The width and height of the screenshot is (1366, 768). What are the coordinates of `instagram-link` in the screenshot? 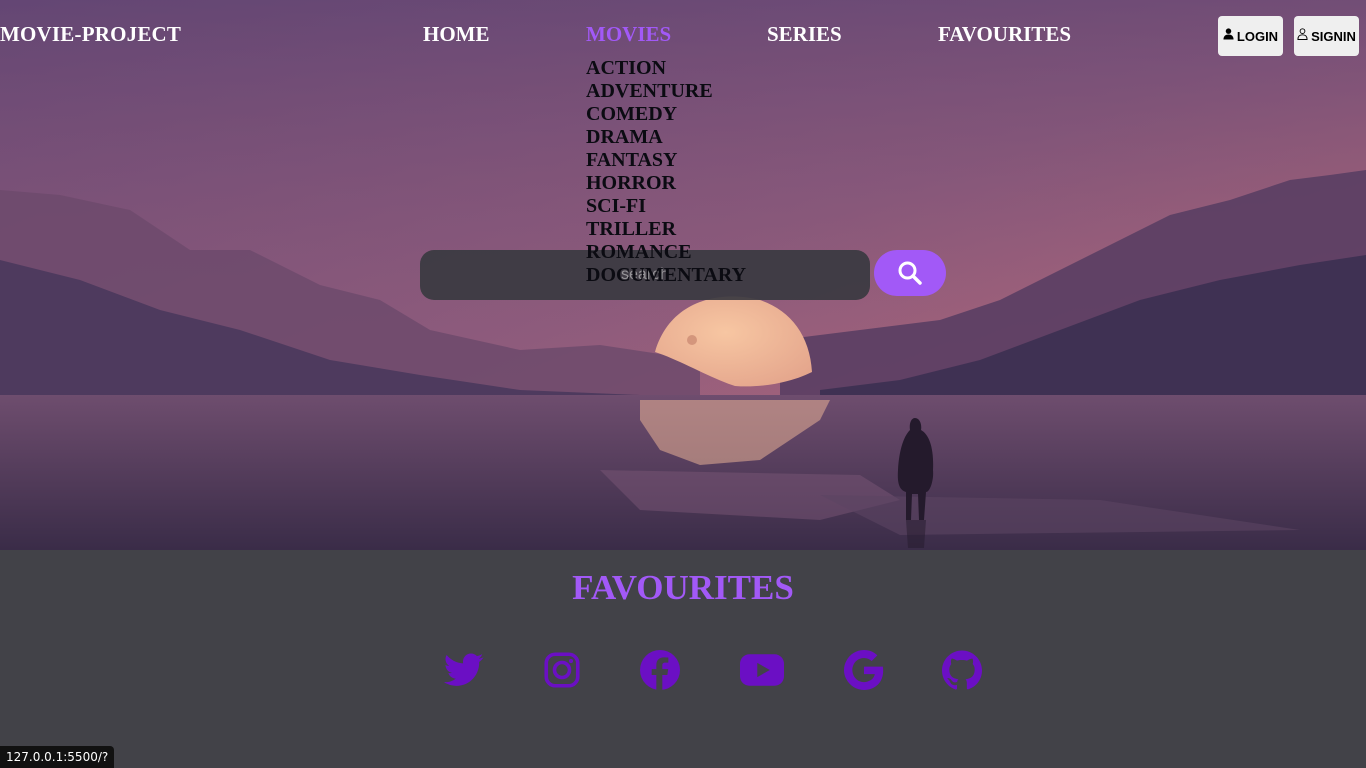 It's located at (562, 670).